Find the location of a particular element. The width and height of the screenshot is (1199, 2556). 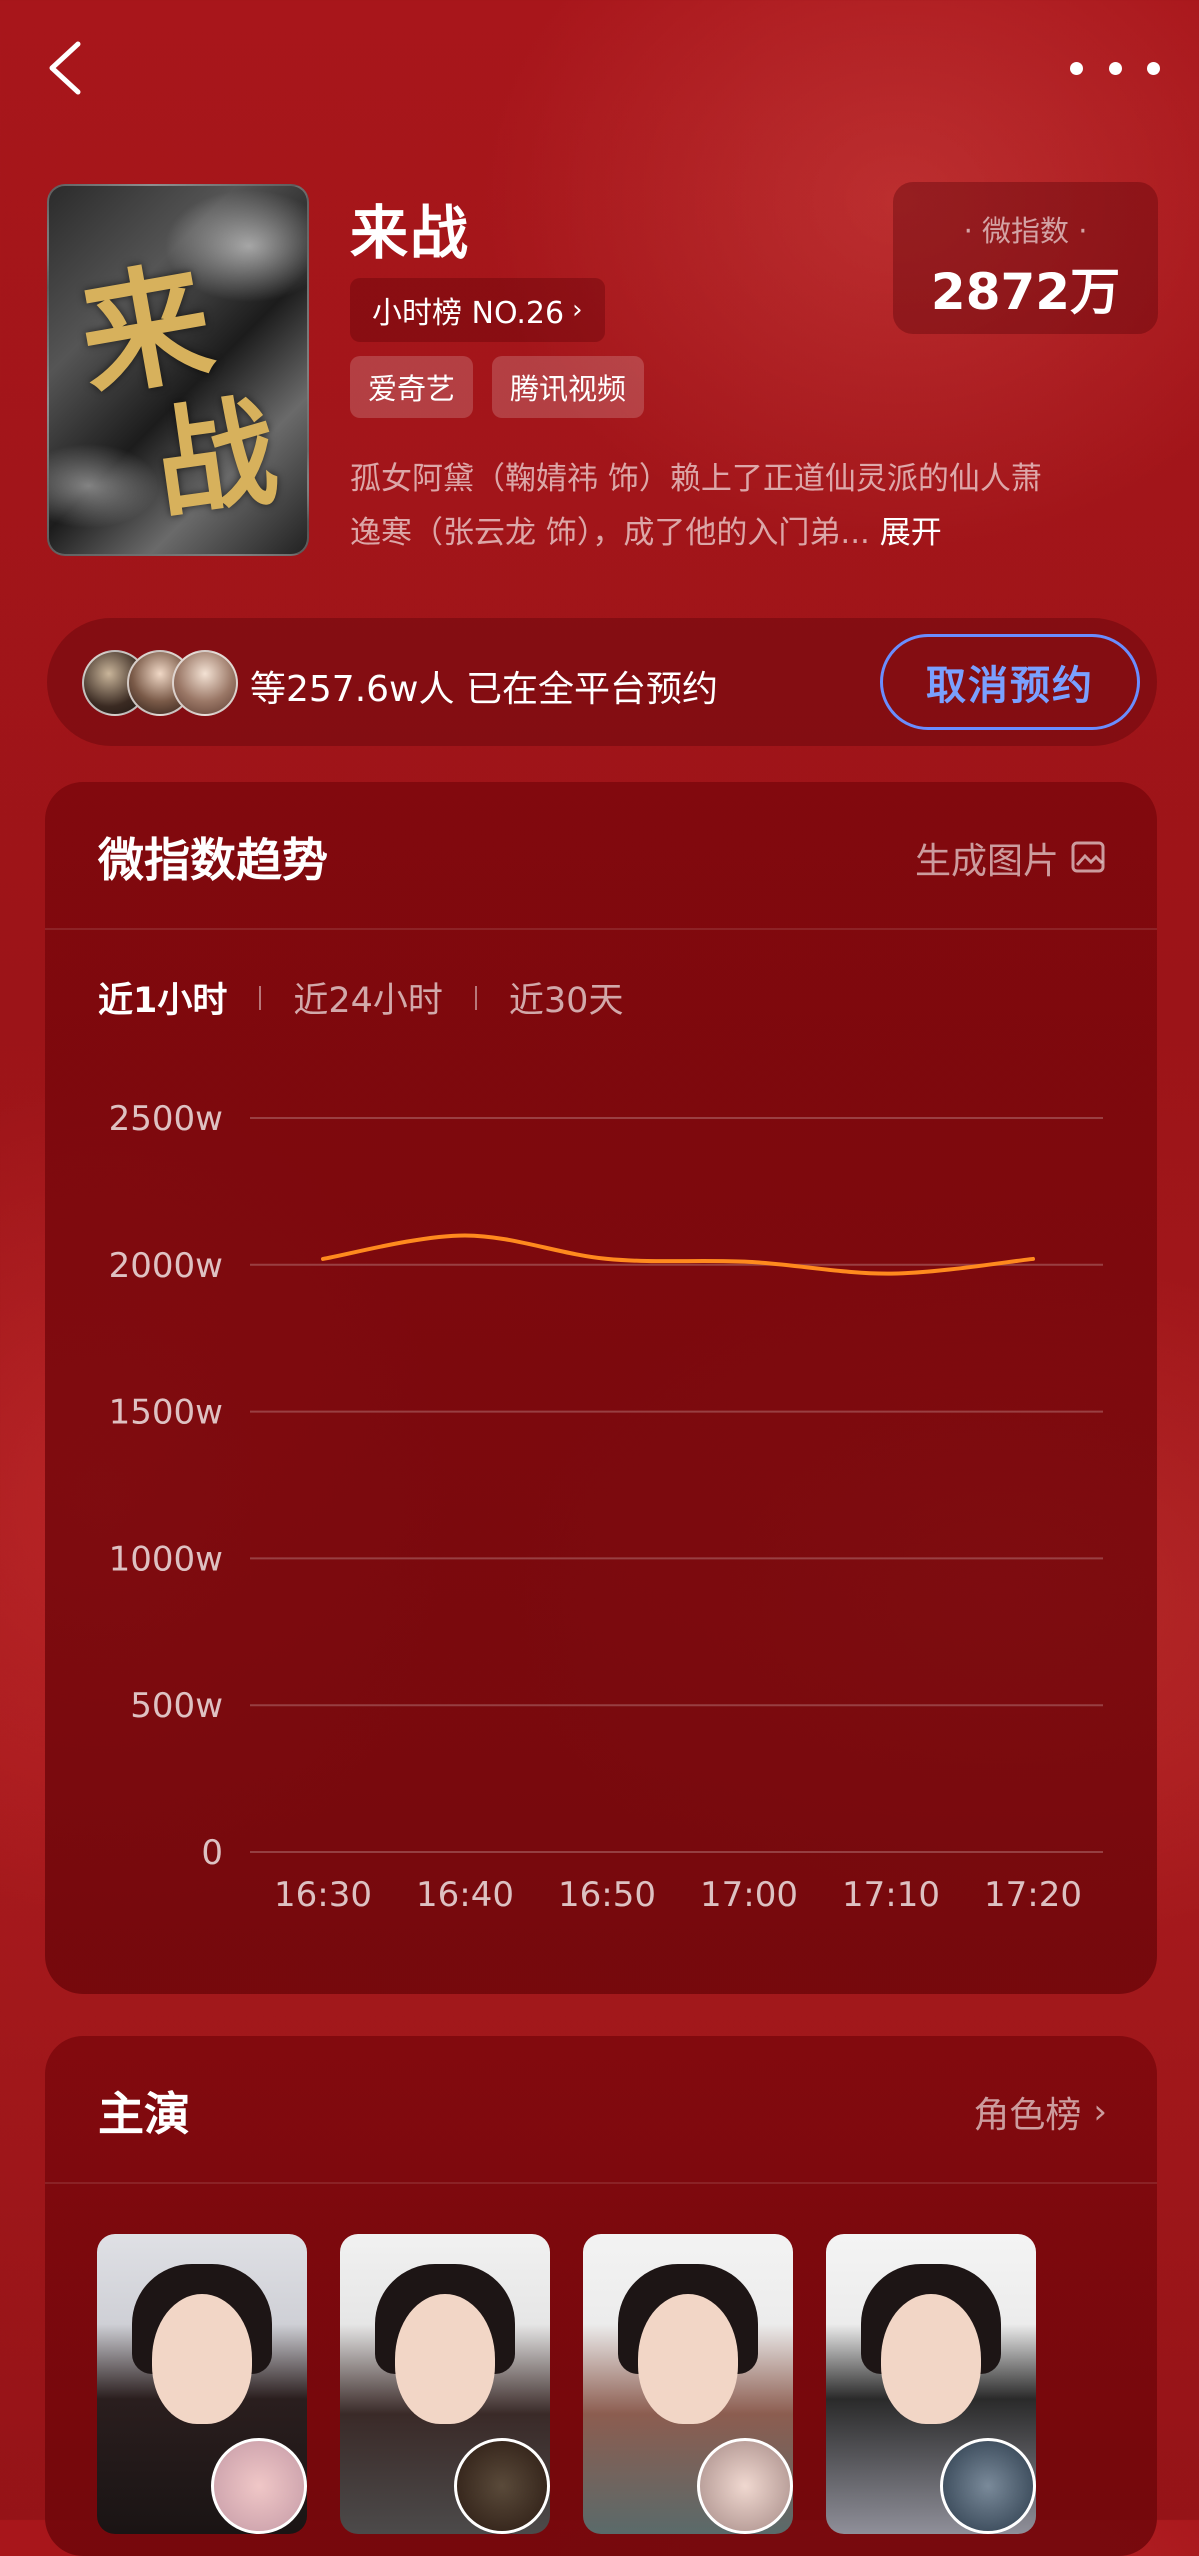

x-tick-label: 16:30 is located at coordinates (323, 1895).